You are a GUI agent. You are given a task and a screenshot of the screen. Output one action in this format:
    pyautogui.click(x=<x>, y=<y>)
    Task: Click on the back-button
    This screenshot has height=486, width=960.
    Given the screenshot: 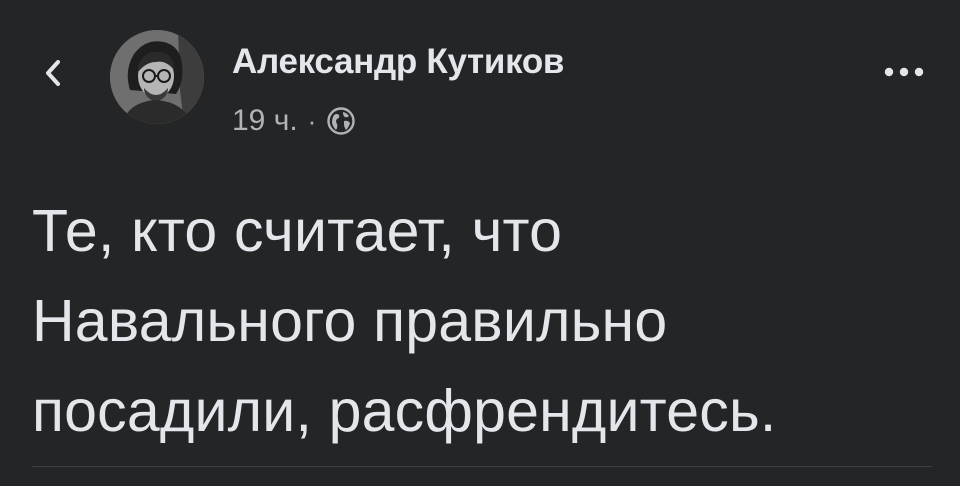 What is the action you would take?
    pyautogui.click(x=53, y=73)
    